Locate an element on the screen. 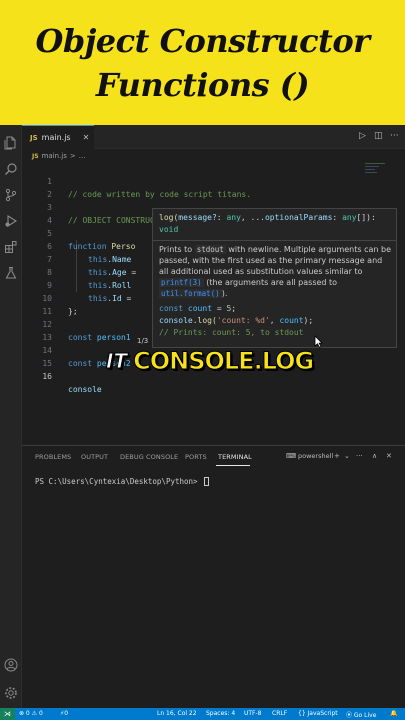 The height and width of the screenshot is (720, 405). gear-icon is located at coordinates (11, 693).